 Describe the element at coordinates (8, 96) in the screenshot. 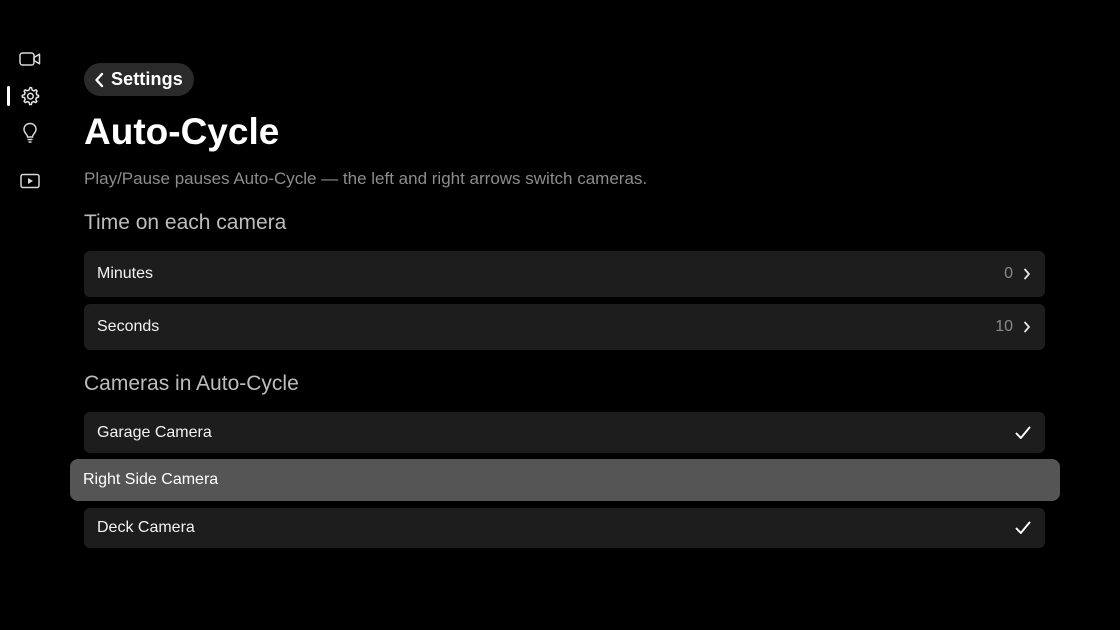

I see `active-indicator` at that location.